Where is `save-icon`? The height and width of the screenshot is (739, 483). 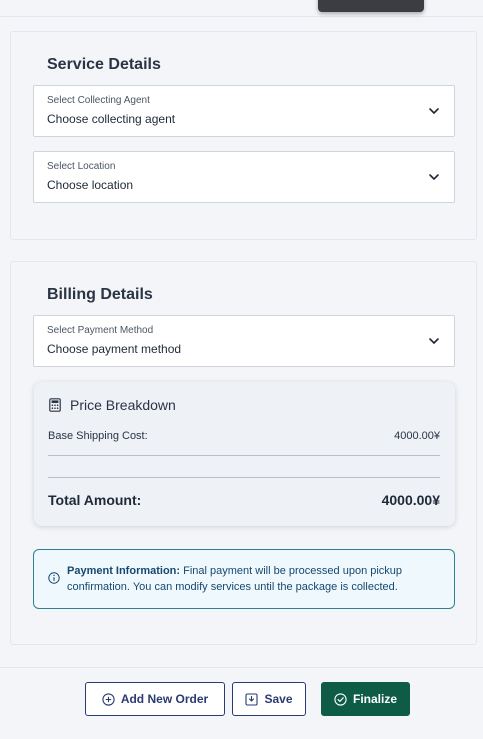 save-icon is located at coordinates (252, 699).